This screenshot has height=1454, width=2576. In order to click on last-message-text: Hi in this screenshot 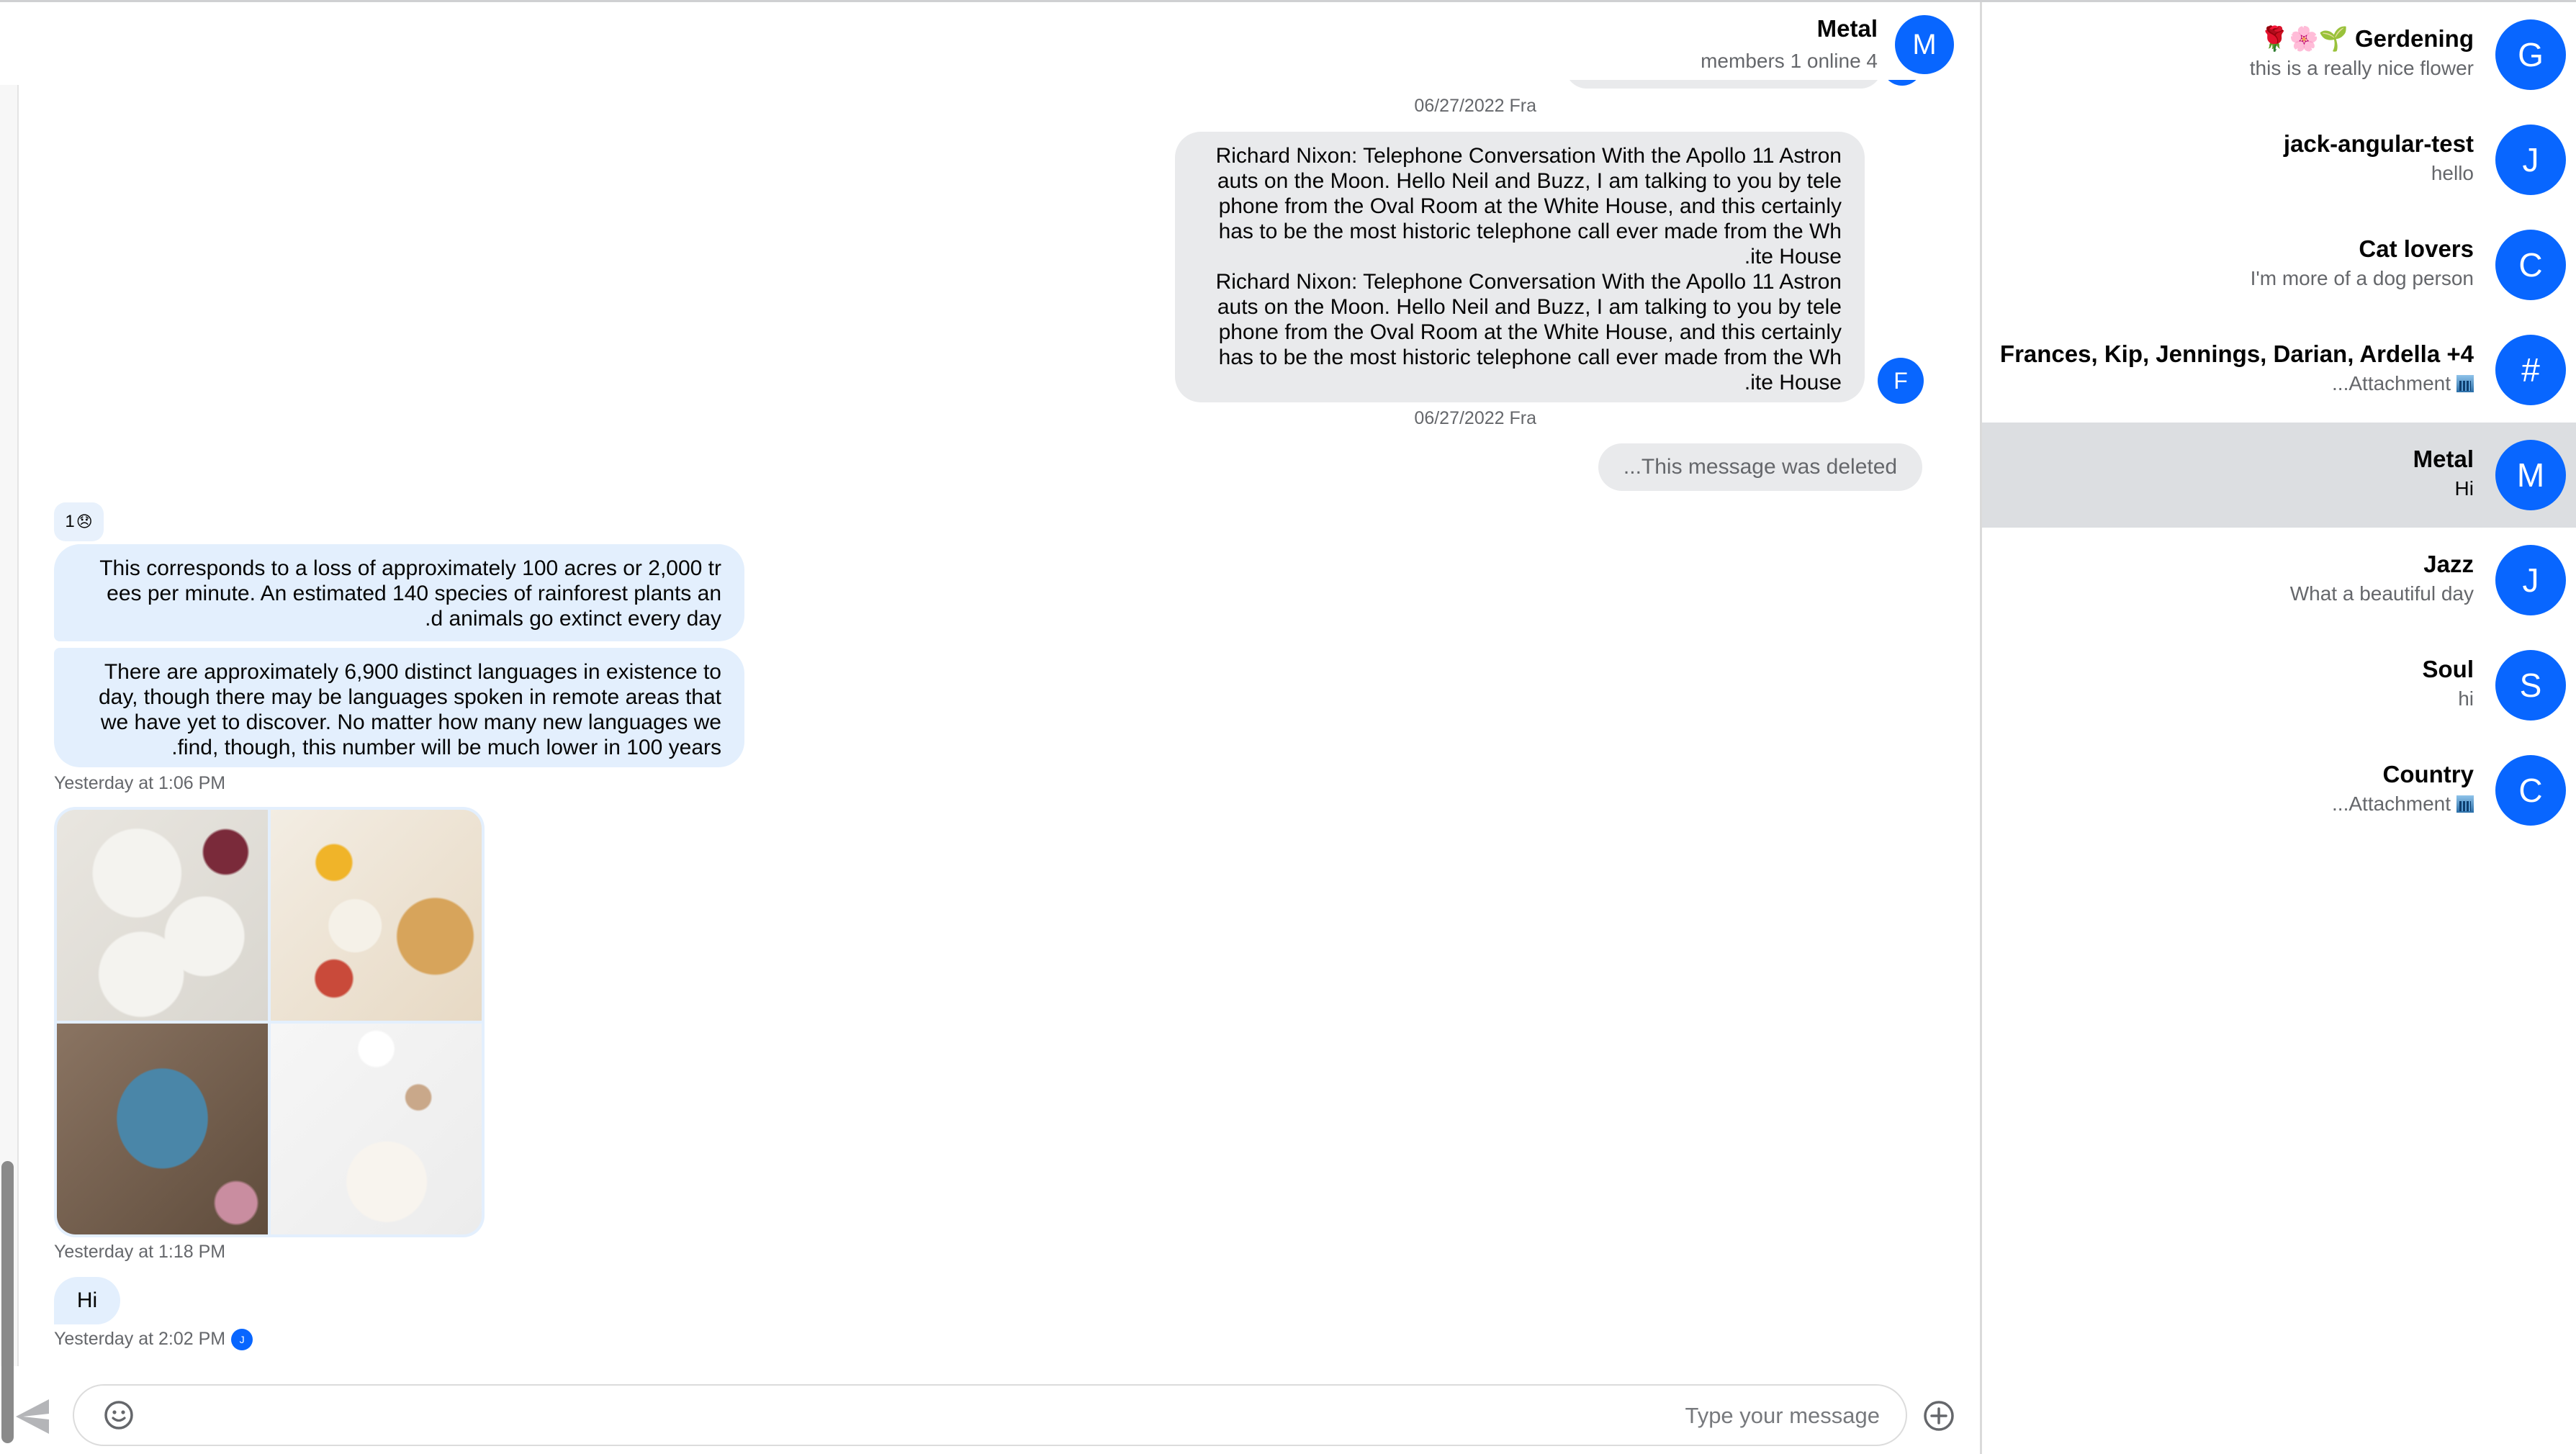, I will do `click(2464, 488)`.